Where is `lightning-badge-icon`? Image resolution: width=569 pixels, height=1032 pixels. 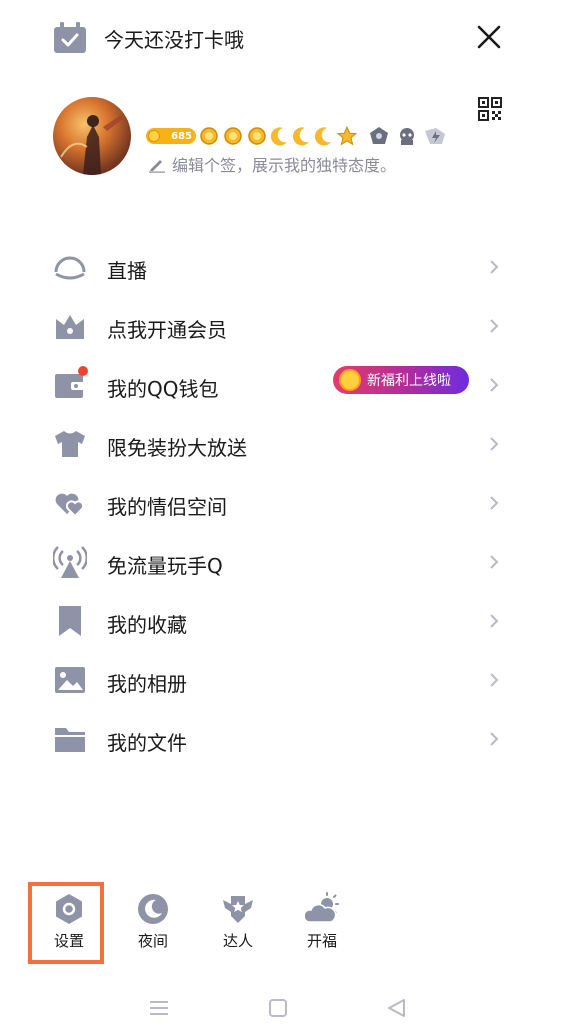 lightning-badge-icon is located at coordinates (435, 136).